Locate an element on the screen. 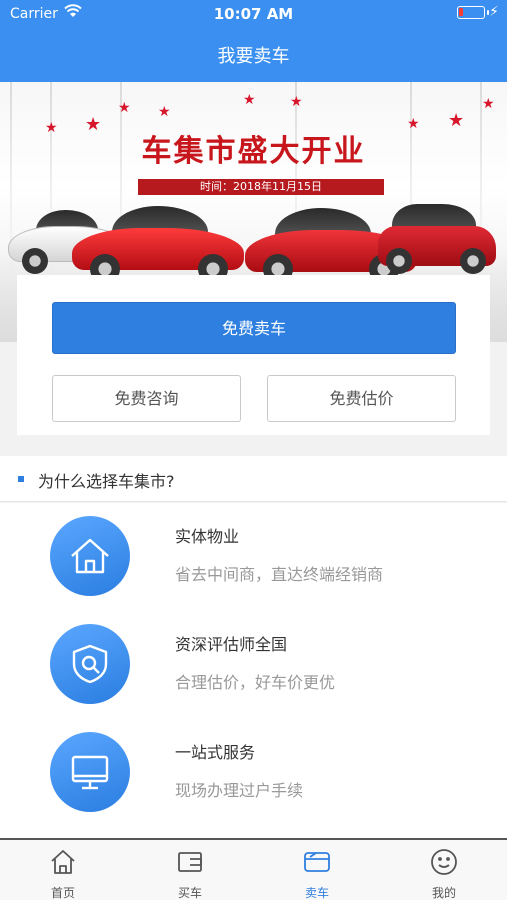 This screenshot has height=900, width=507. feature-title: 一站式服务 is located at coordinates (215, 752).